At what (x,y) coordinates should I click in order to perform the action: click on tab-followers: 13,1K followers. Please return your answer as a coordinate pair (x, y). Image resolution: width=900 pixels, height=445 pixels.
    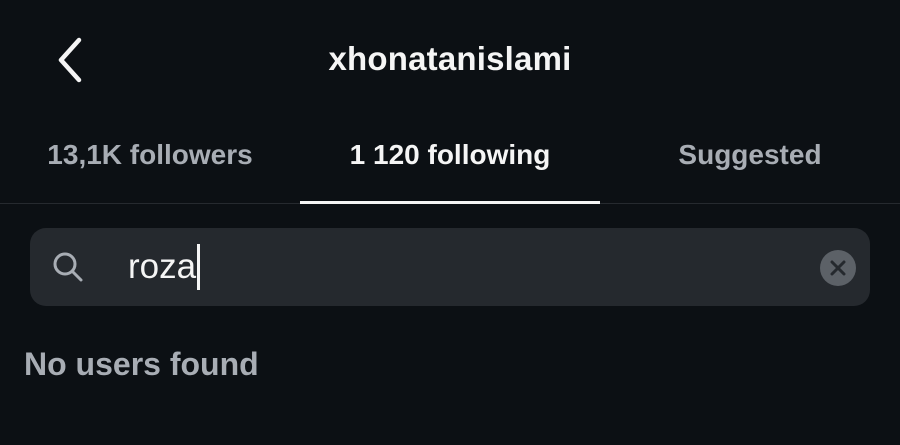
    Looking at the image, I should click on (150, 161).